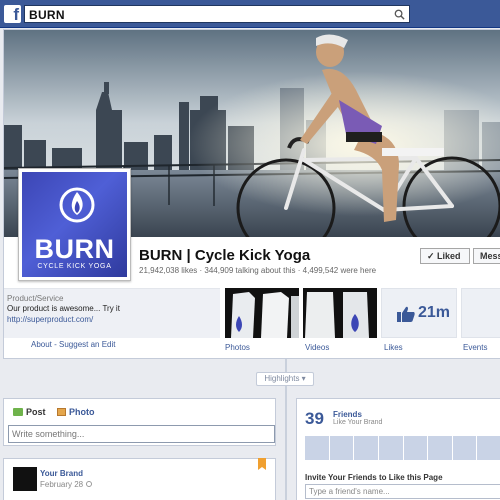 The image size is (500, 500). What do you see at coordinates (432, 256) in the screenshot?
I see `check-icon: ✓` at bounding box center [432, 256].